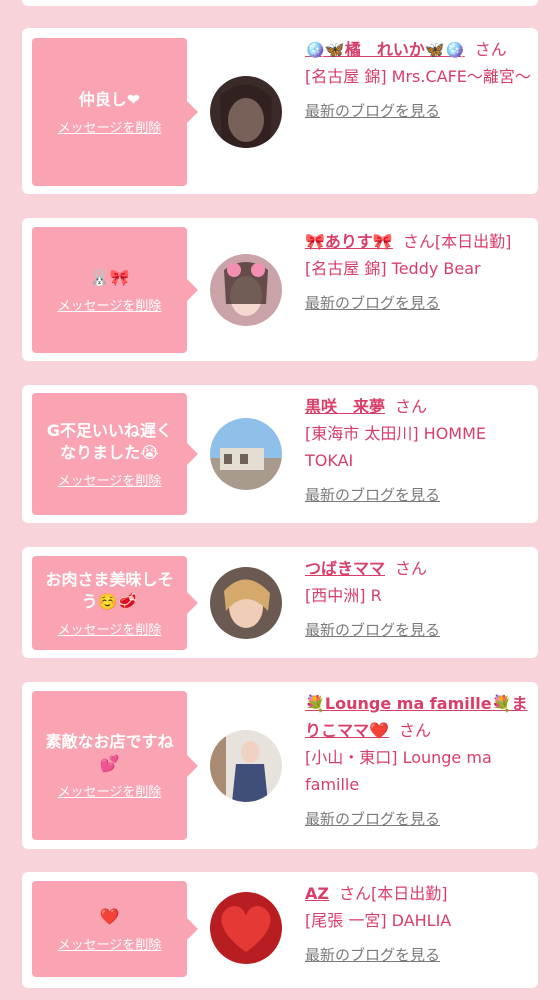 This screenshot has height=1000, width=560. Describe the element at coordinates (109, 441) in the screenshot. I see `message-text: G不足いいね遅くなりました😭` at that location.